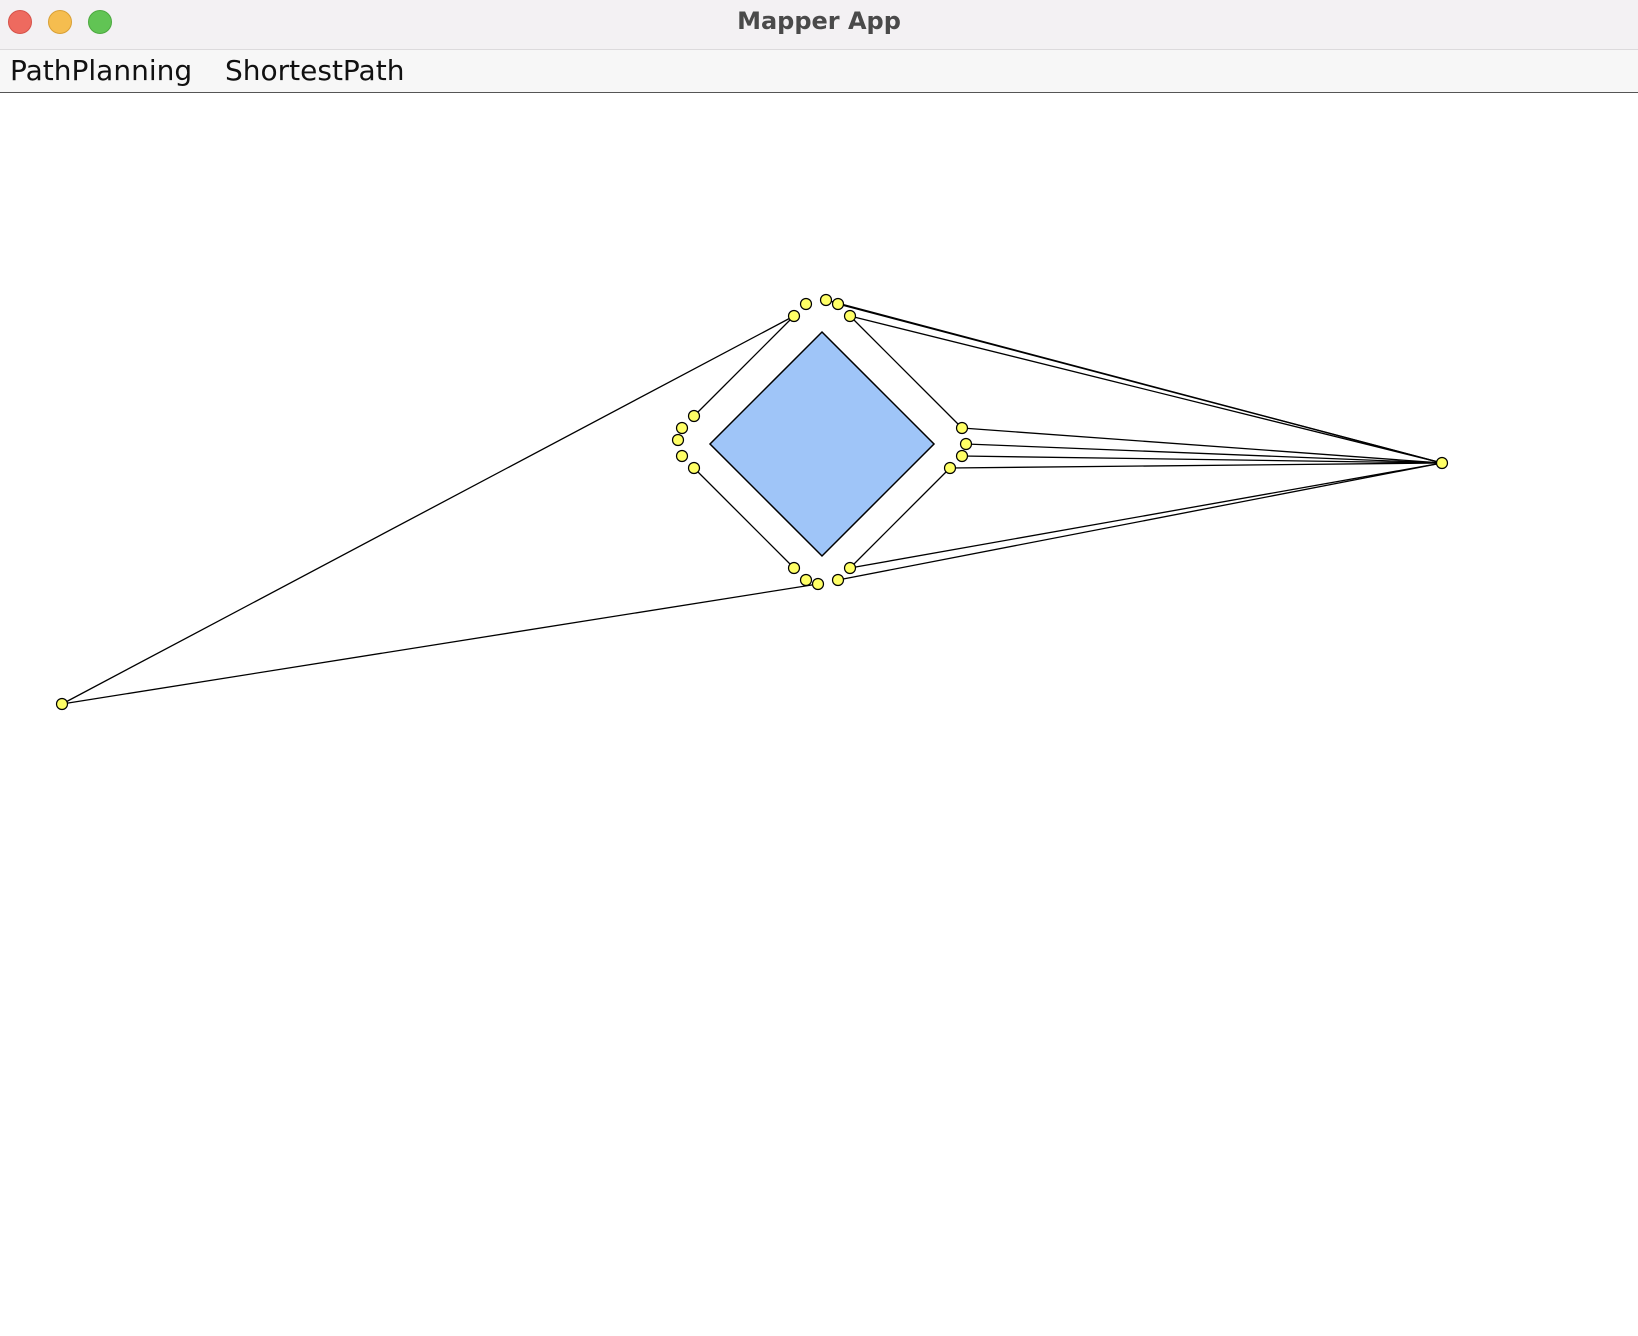 This screenshot has width=1638, height=1336. What do you see at coordinates (62, 704) in the screenshot?
I see `start-node` at bounding box center [62, 704].